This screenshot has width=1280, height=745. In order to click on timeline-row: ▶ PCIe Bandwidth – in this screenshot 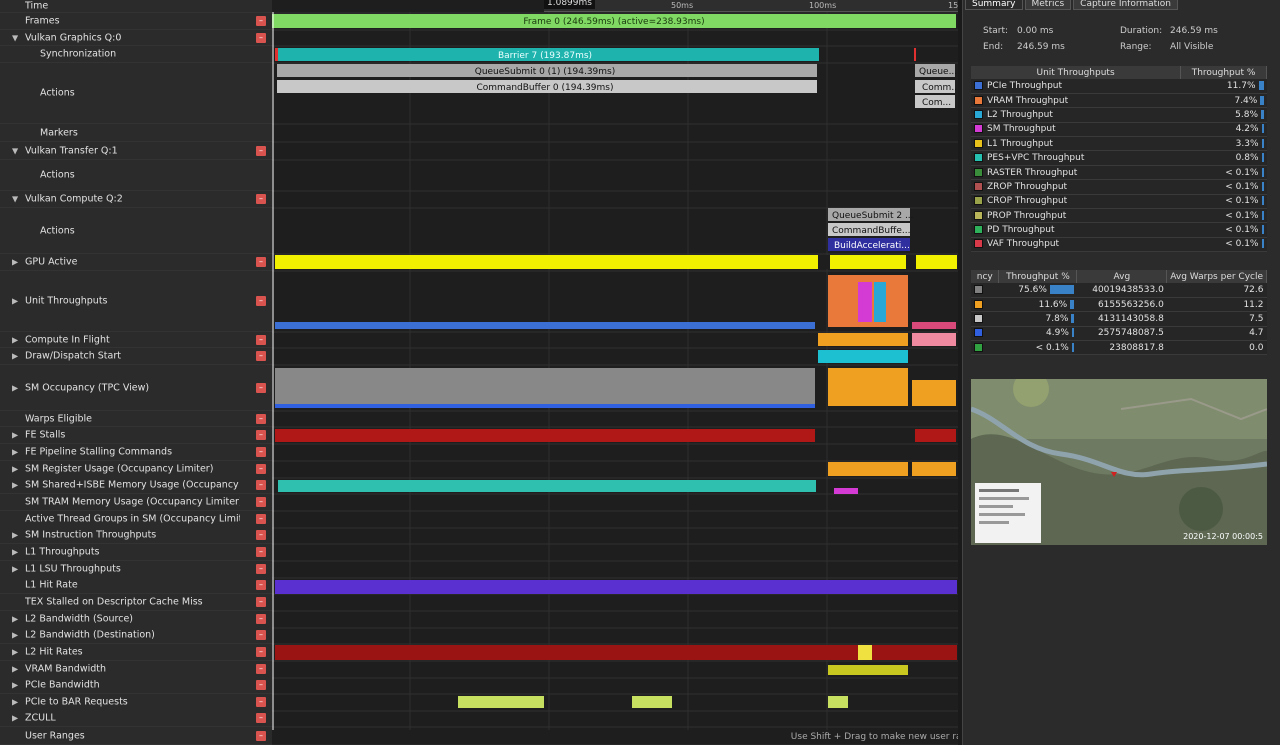, I will do `click(136, 685)`.